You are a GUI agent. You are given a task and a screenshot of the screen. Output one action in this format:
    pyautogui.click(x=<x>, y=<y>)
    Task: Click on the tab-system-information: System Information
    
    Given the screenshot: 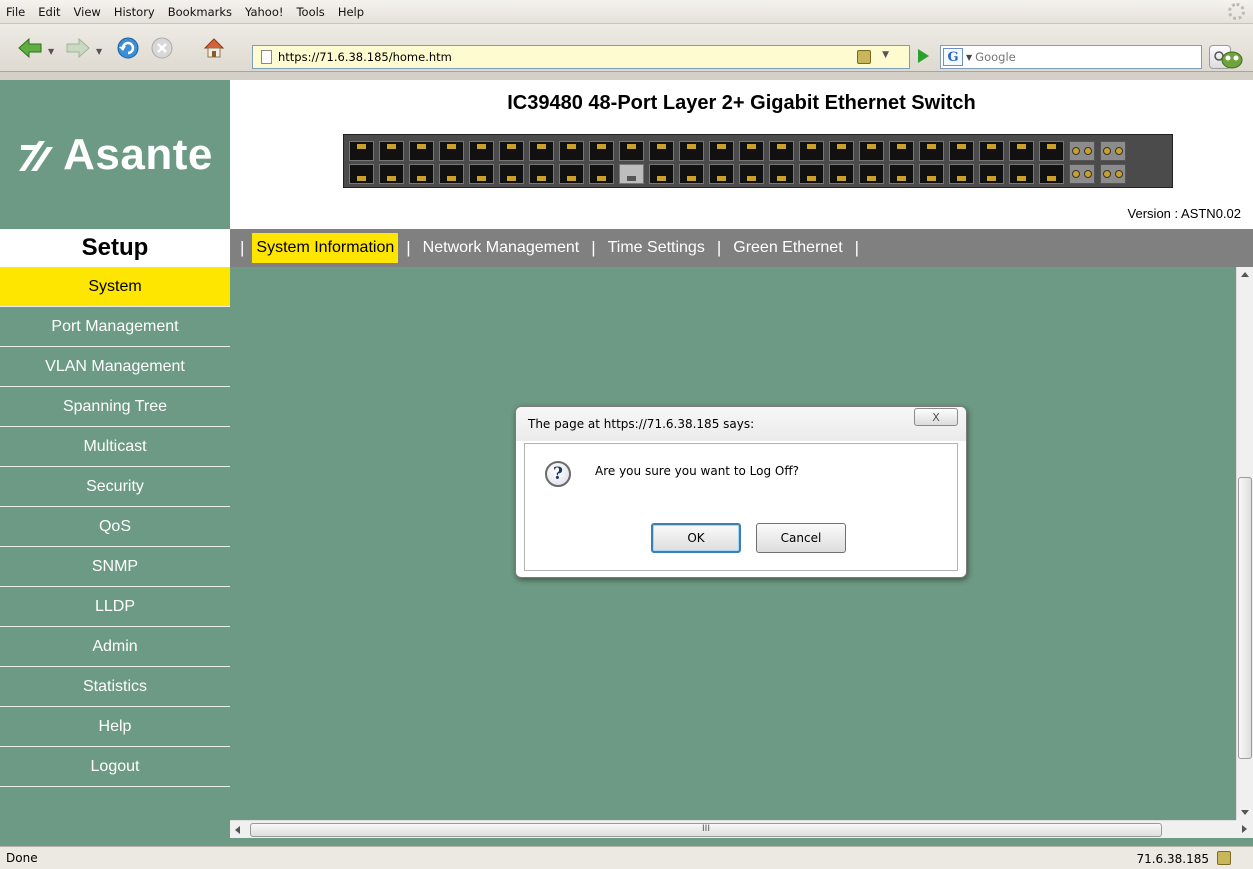 What is the action you would take?
    pyautogui.click(x=325, y=248)
    